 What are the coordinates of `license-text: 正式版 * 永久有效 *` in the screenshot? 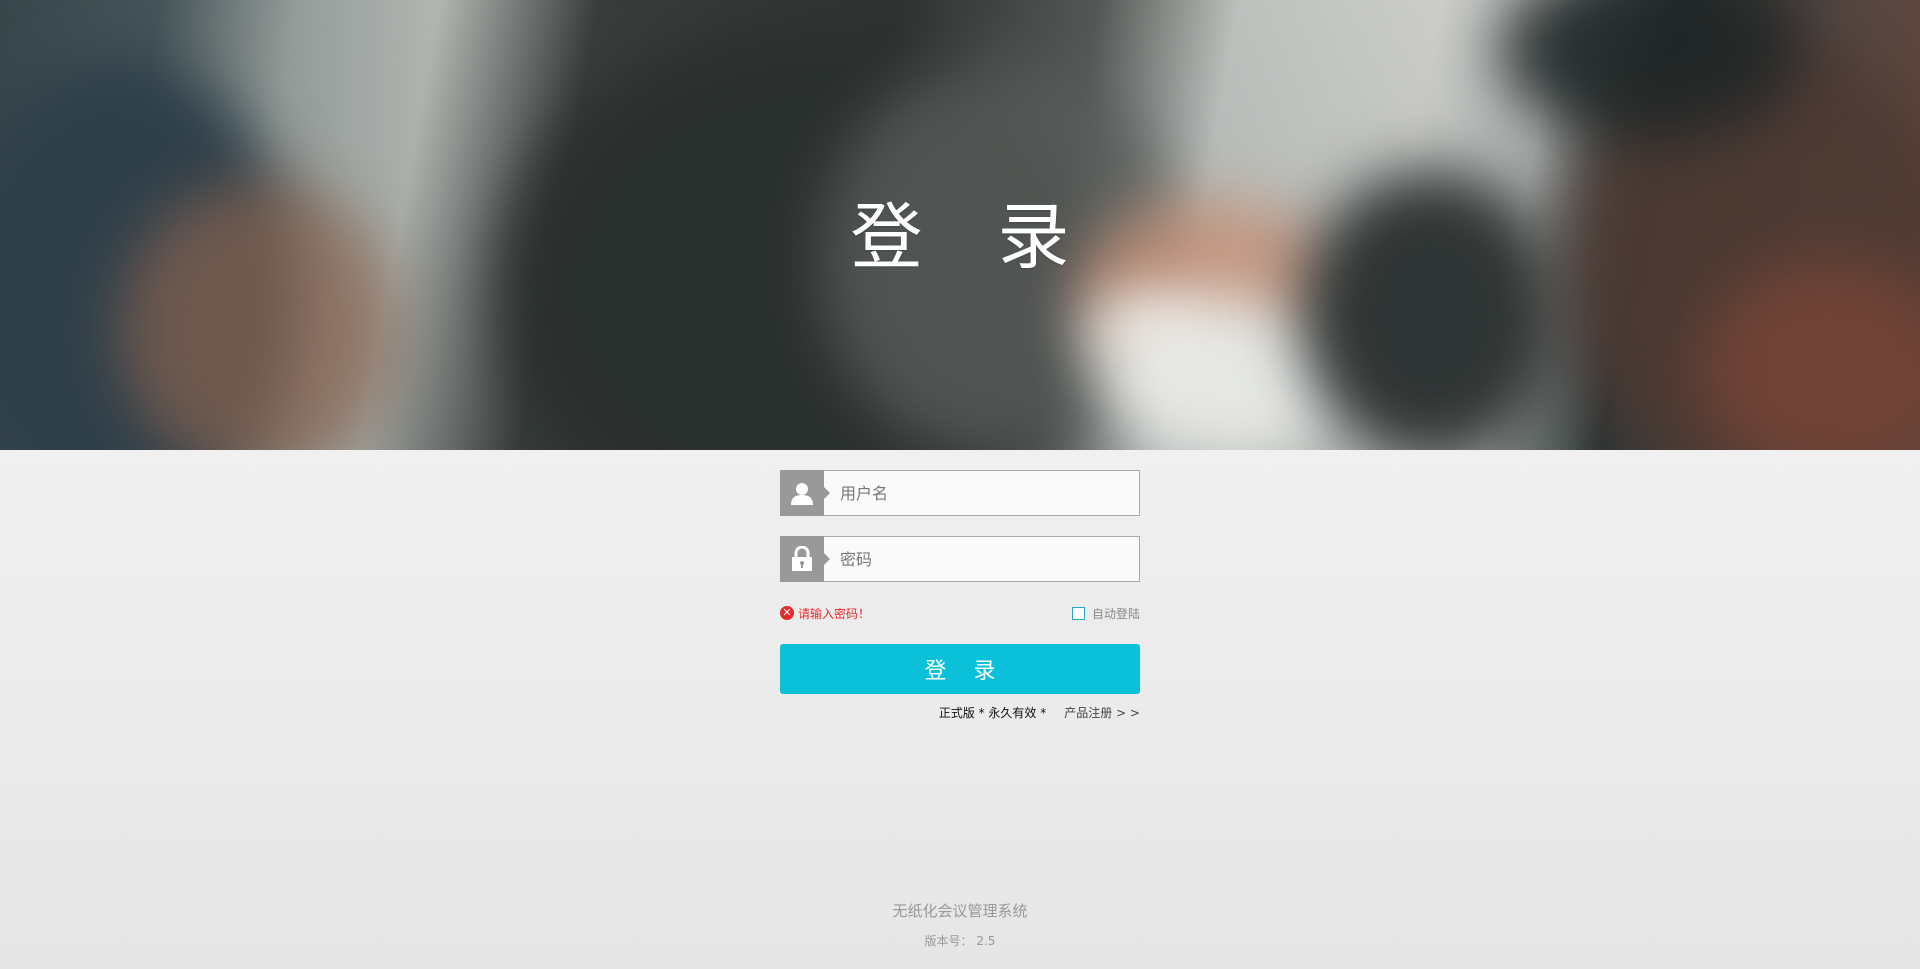 It's located at (992, 713).